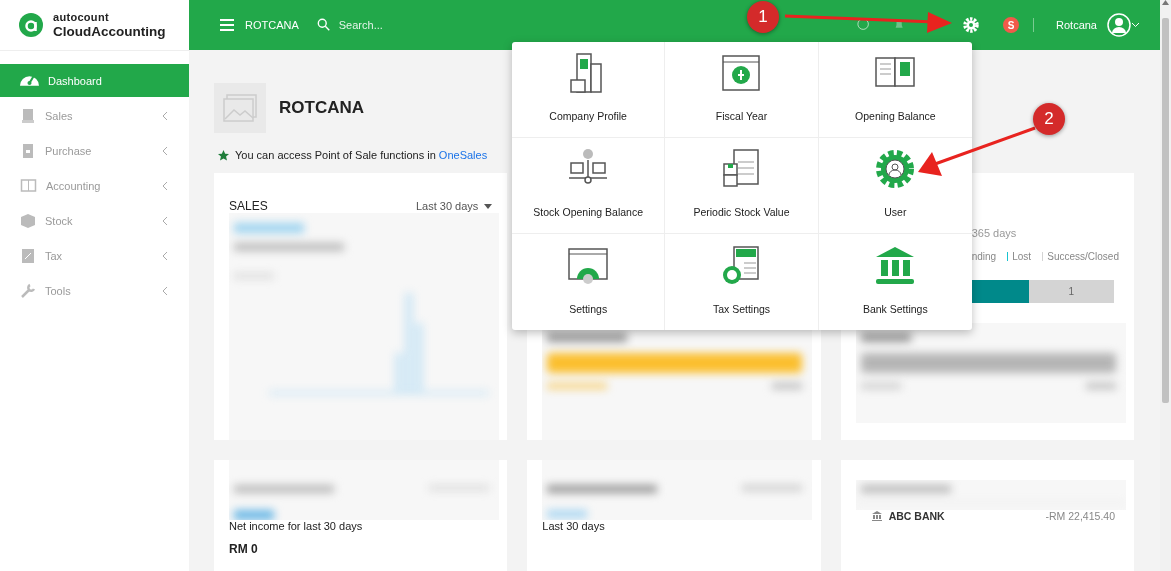 Image resolution: width=1171 pixels, height=571 pixels. Describe the element at coordinates (223, 155) in the screenshot. I see `star-icon` at that location.